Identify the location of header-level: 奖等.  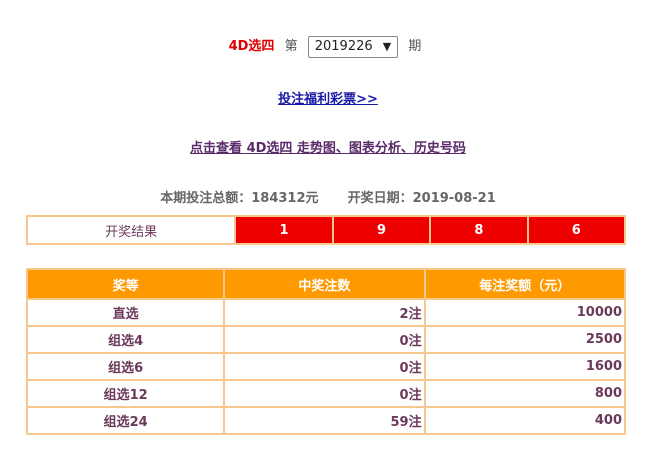
(125, 284).